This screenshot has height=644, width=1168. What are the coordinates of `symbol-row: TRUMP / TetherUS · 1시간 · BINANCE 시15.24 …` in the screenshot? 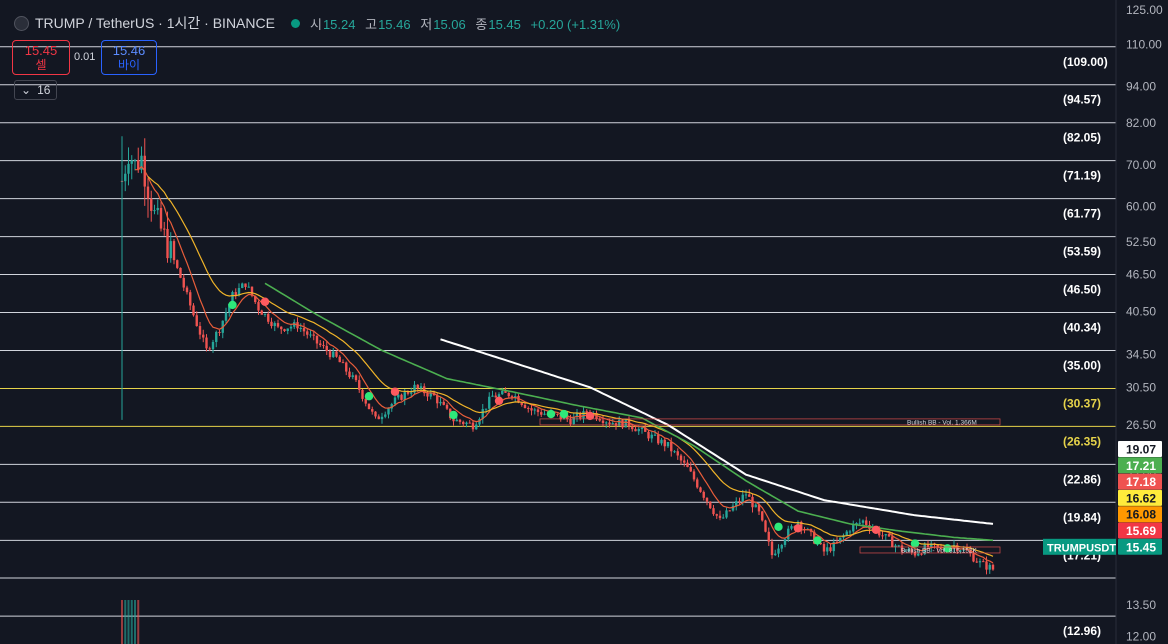 It's located at (320, 23).